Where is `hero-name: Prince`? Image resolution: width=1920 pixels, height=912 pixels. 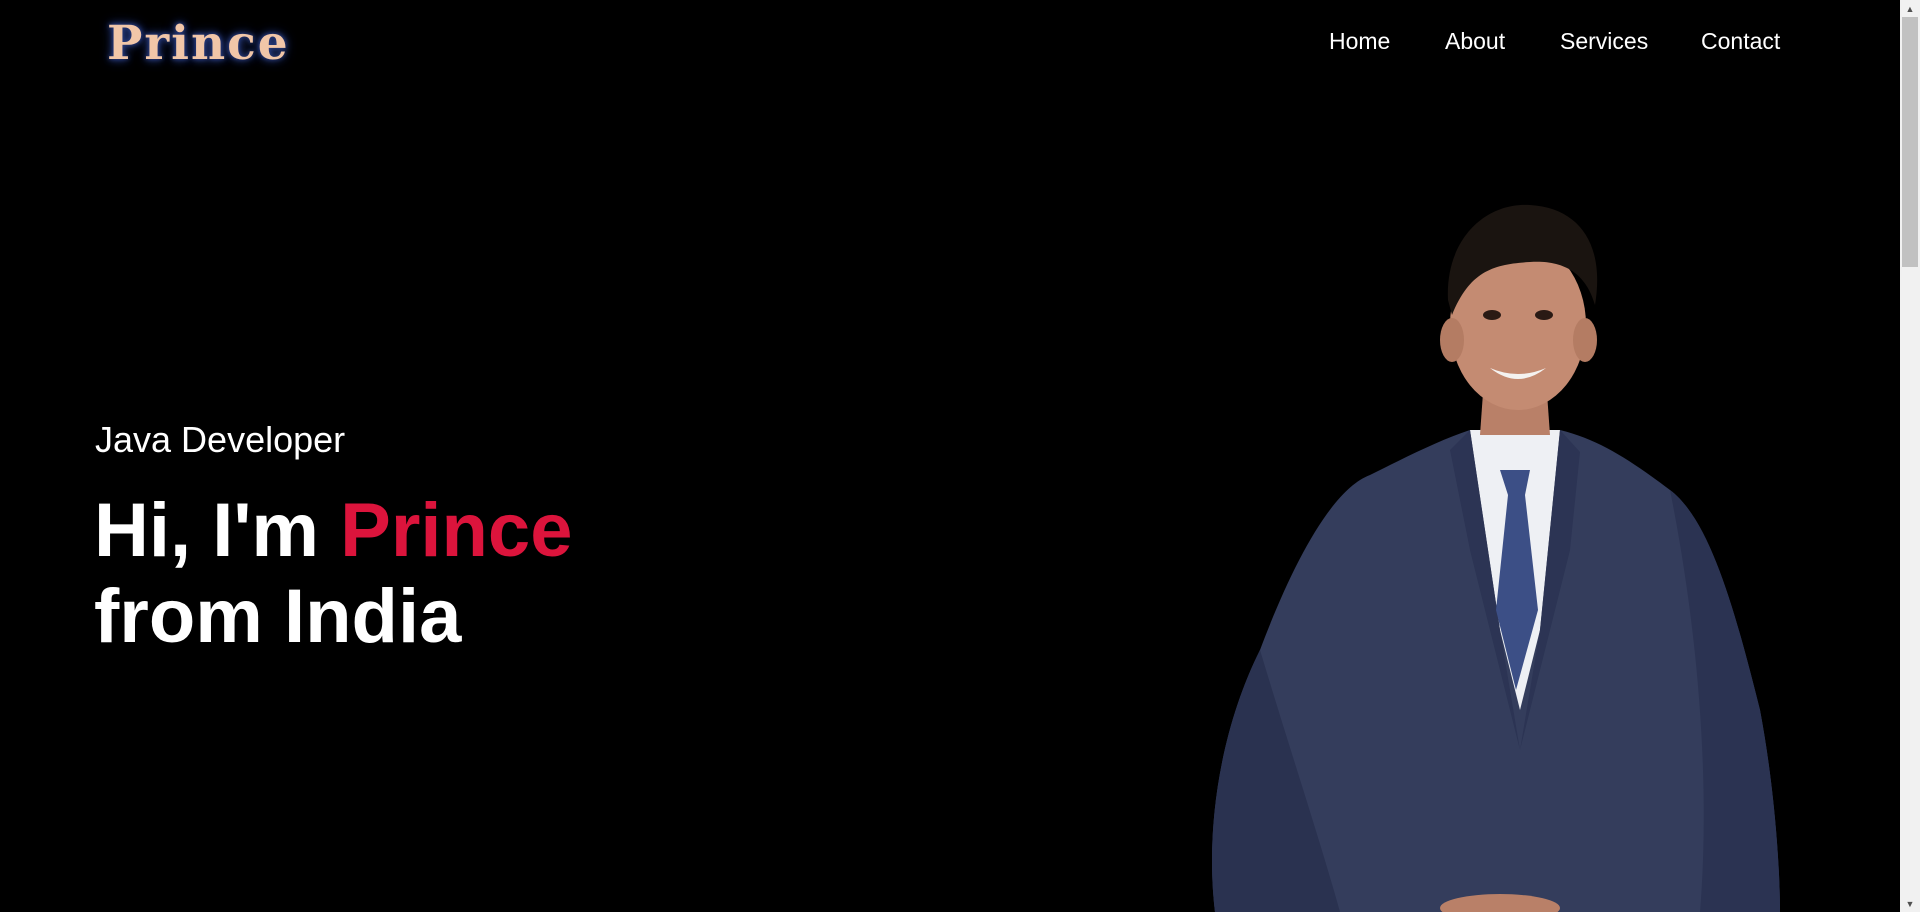 hero-name: Prince is located at coordinates (456, 530).